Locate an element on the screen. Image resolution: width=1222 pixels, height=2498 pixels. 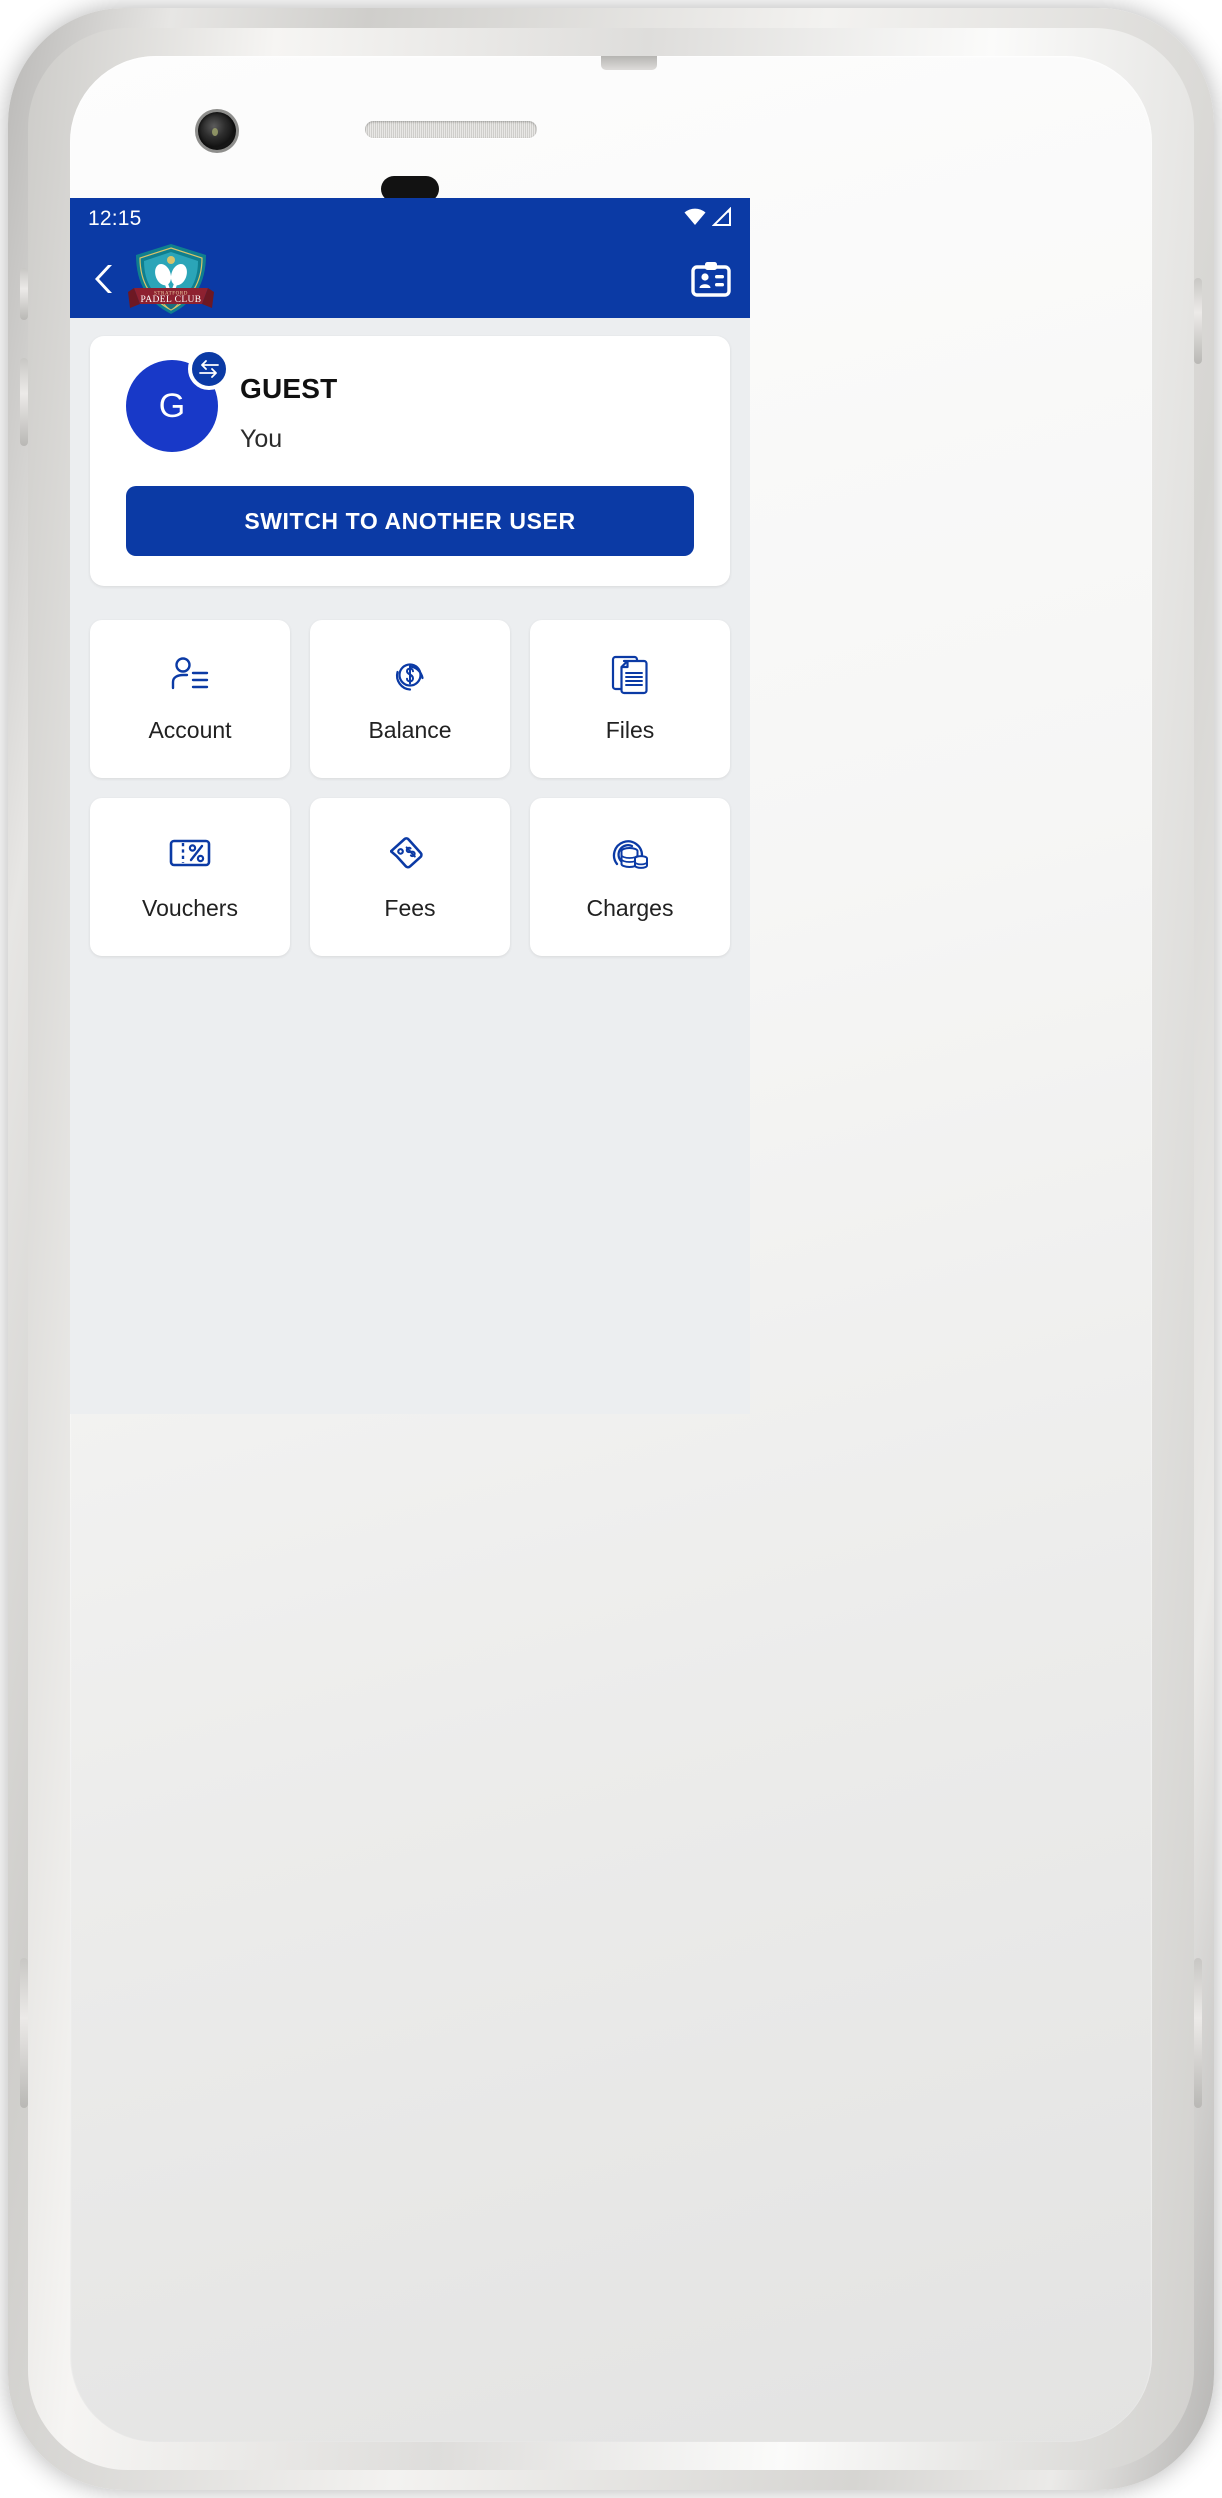
user-card: G GUEST You SWITCH TO ANOTHER USER is located at coordinates (410, 461).